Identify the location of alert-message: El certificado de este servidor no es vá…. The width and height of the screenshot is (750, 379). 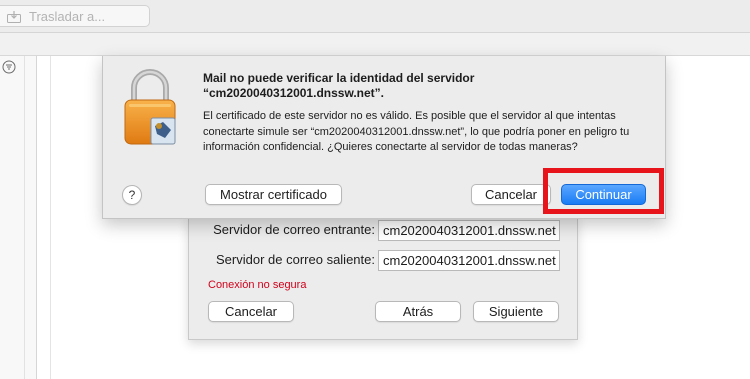
(416, 131).